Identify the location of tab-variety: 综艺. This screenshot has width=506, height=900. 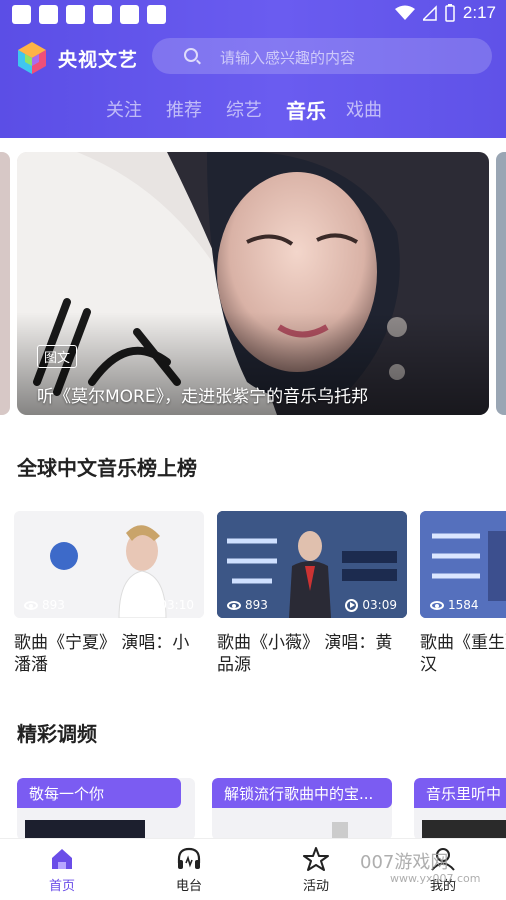
(256, 110).